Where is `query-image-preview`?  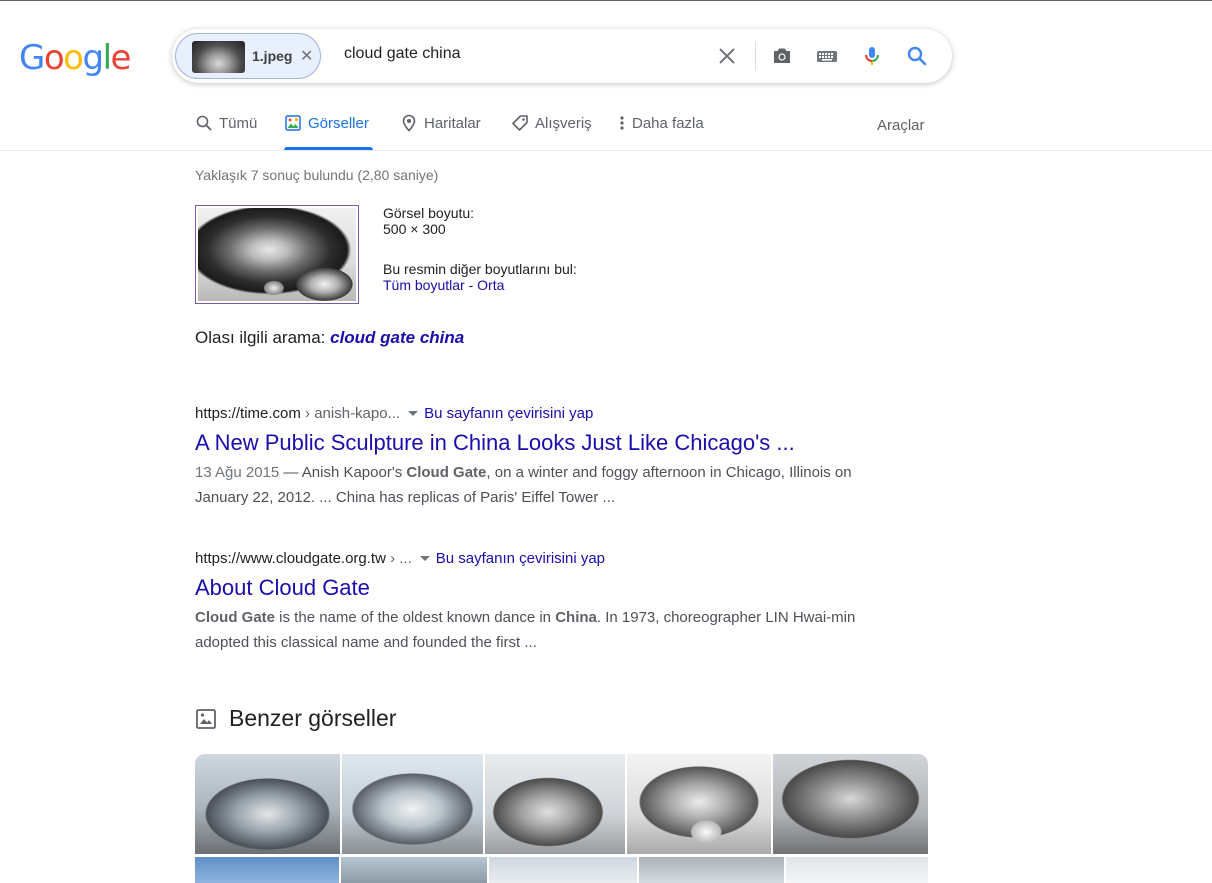 query-image-preview is located at coordinates (277, 254).